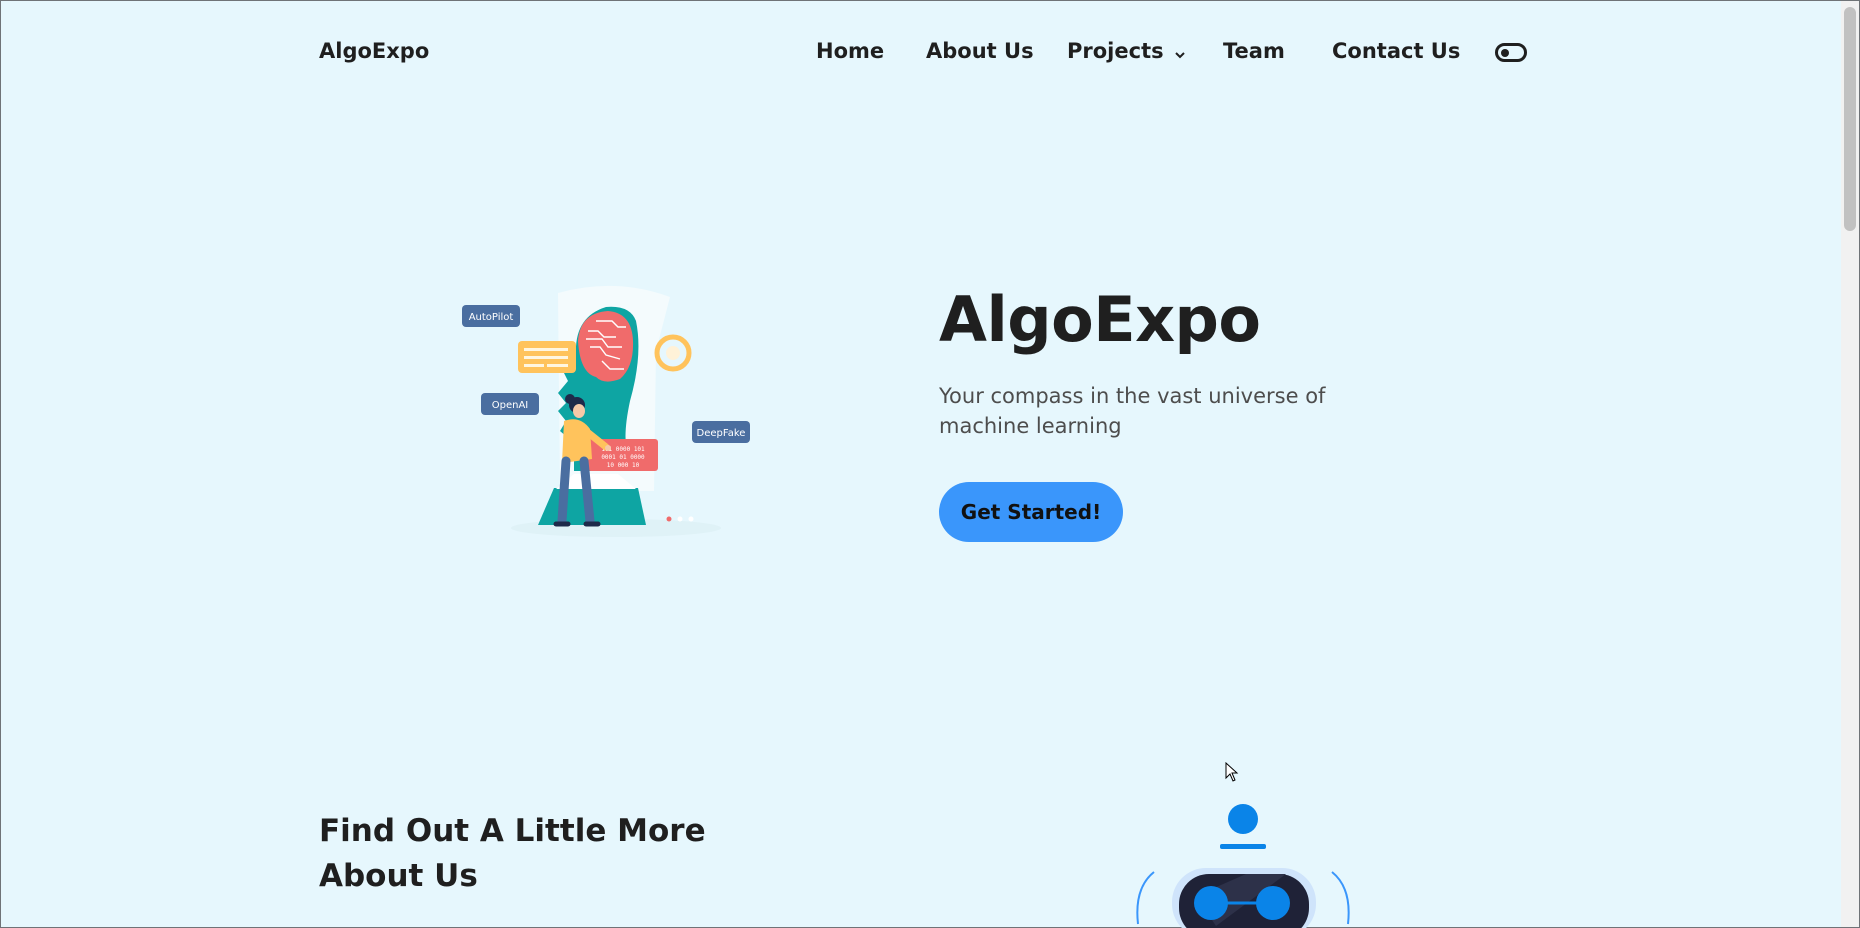 The image size is (1860, 928). Describe the element at coordinates (491, 317) in the screenshot. I see `tag-autopilot-label: AutoPilot` at that location.